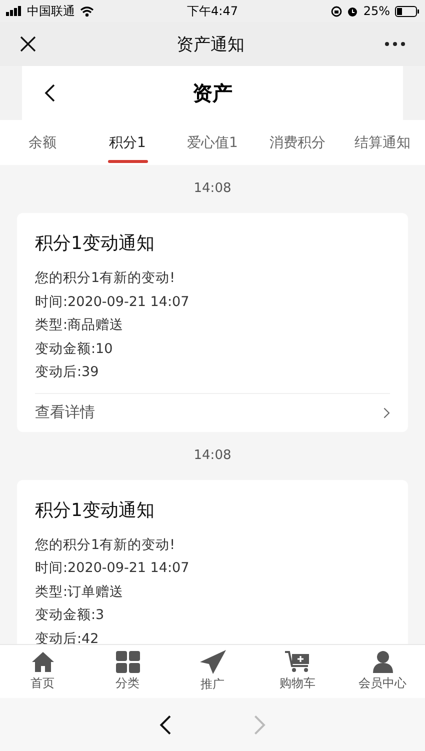 The height and width of the screenshot is (751, 425). I want to click on message-line: 变动金额:3, so click(70, 615).